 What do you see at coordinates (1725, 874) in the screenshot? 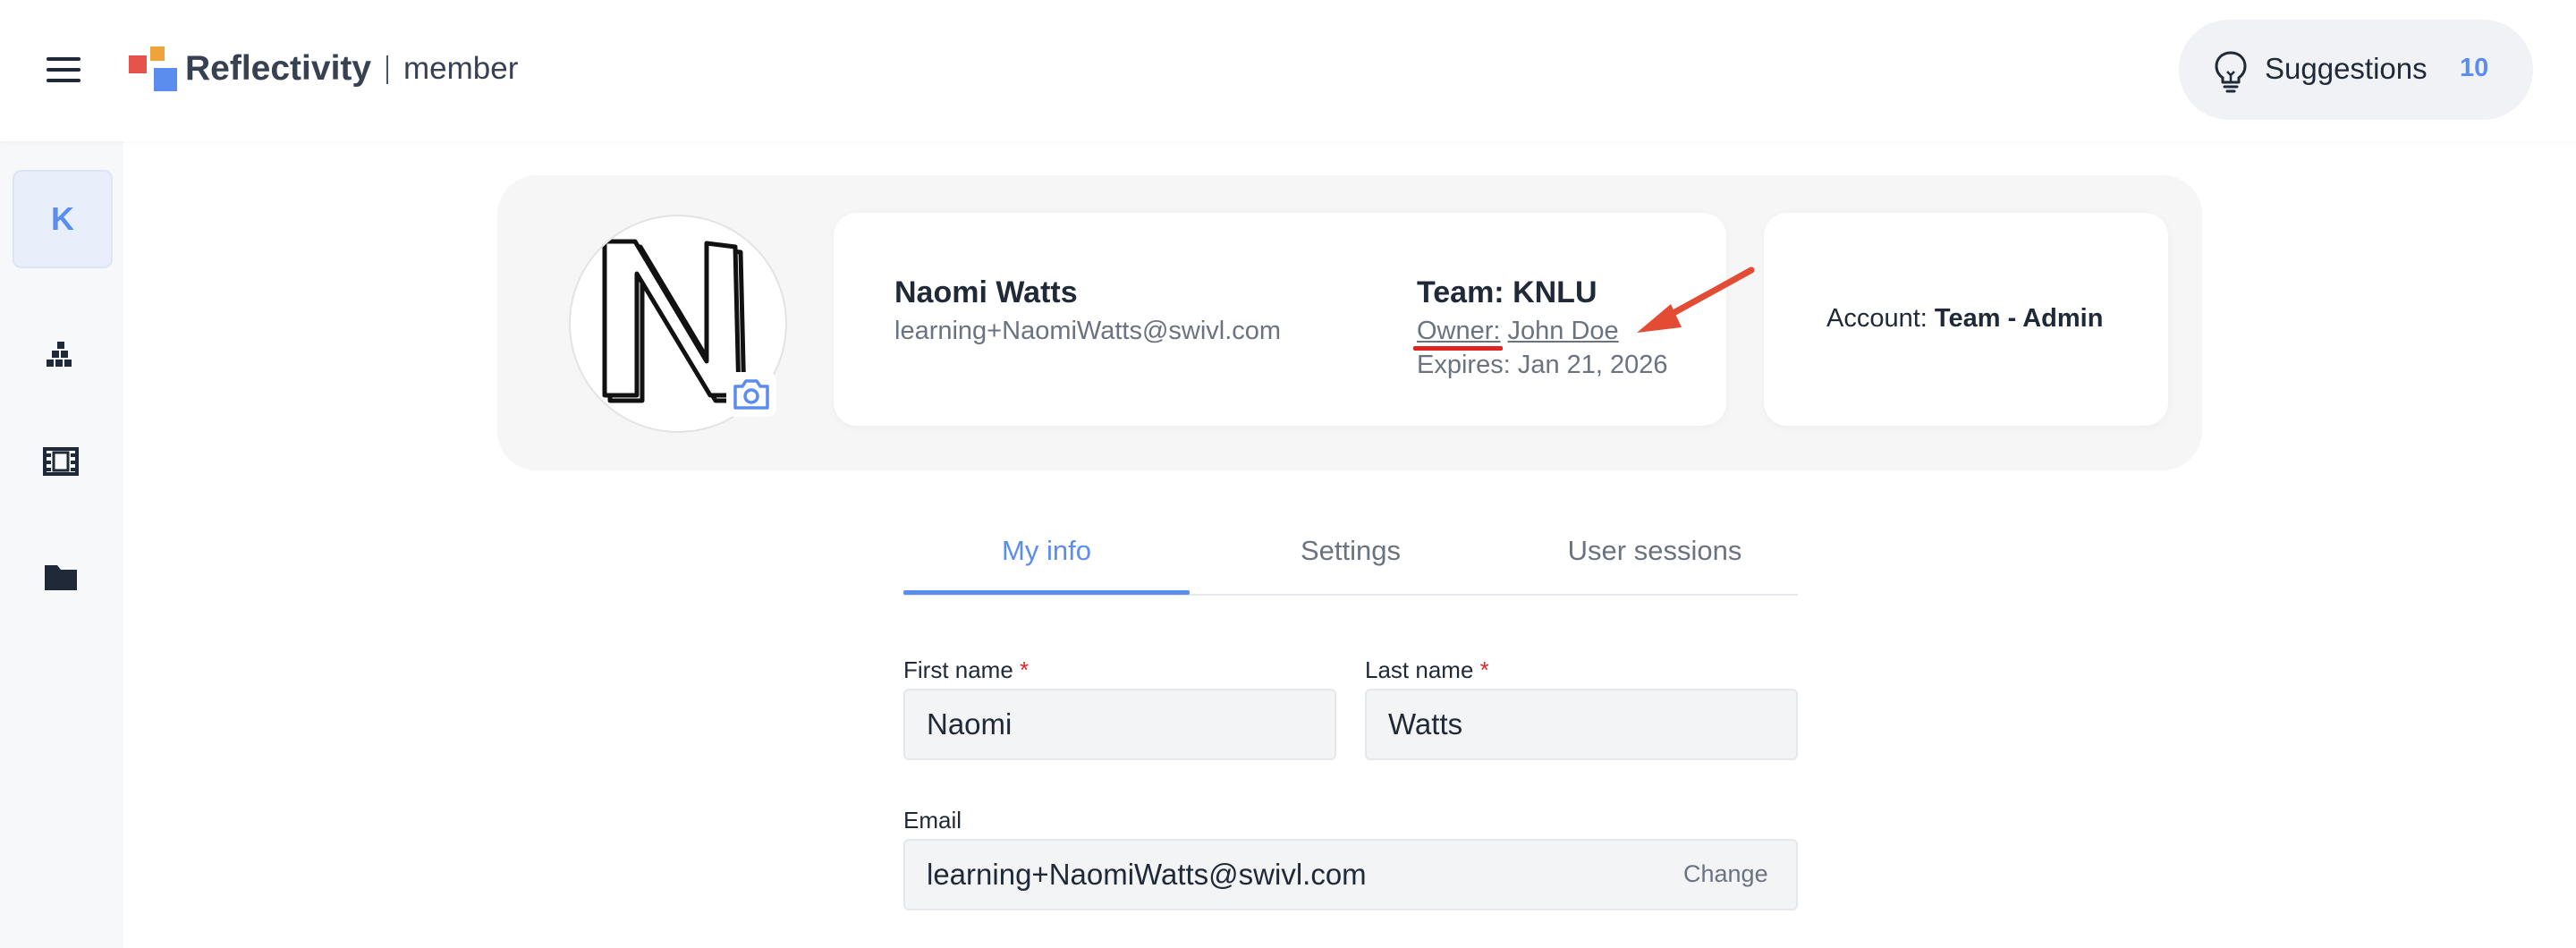
I see `change-email-button: Change` at bounding box center [1725, 874].